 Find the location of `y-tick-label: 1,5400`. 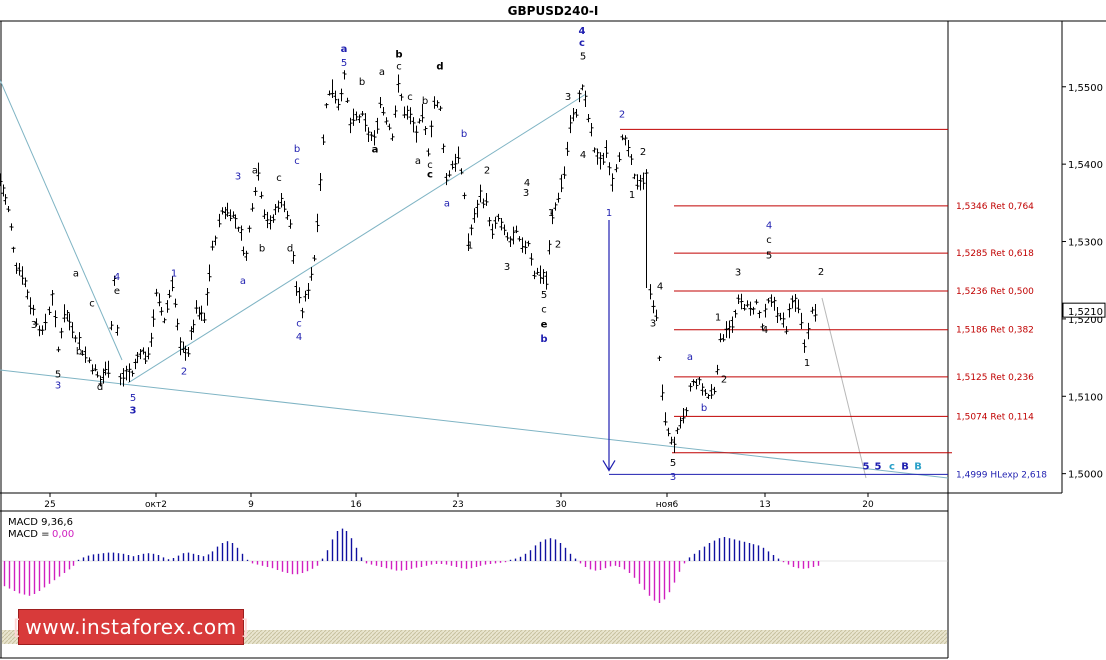

y-tick-label: 1,5400 is located at coordinates (1085, 165).